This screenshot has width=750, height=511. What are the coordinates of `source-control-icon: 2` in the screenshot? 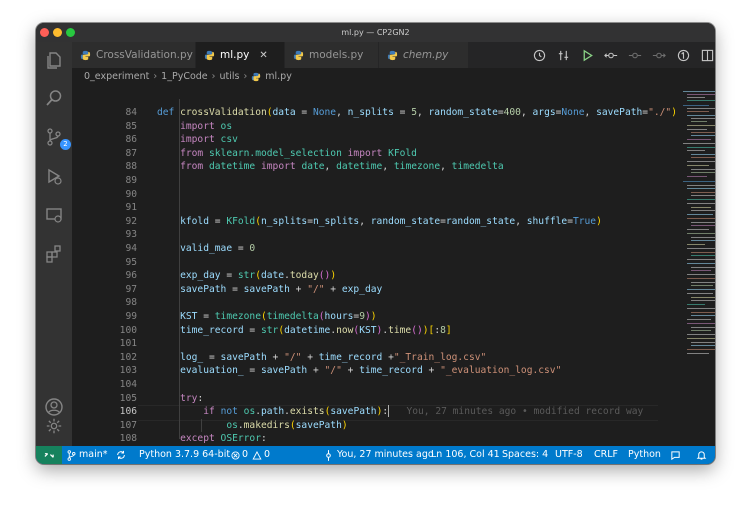 It's located at (57, 138).